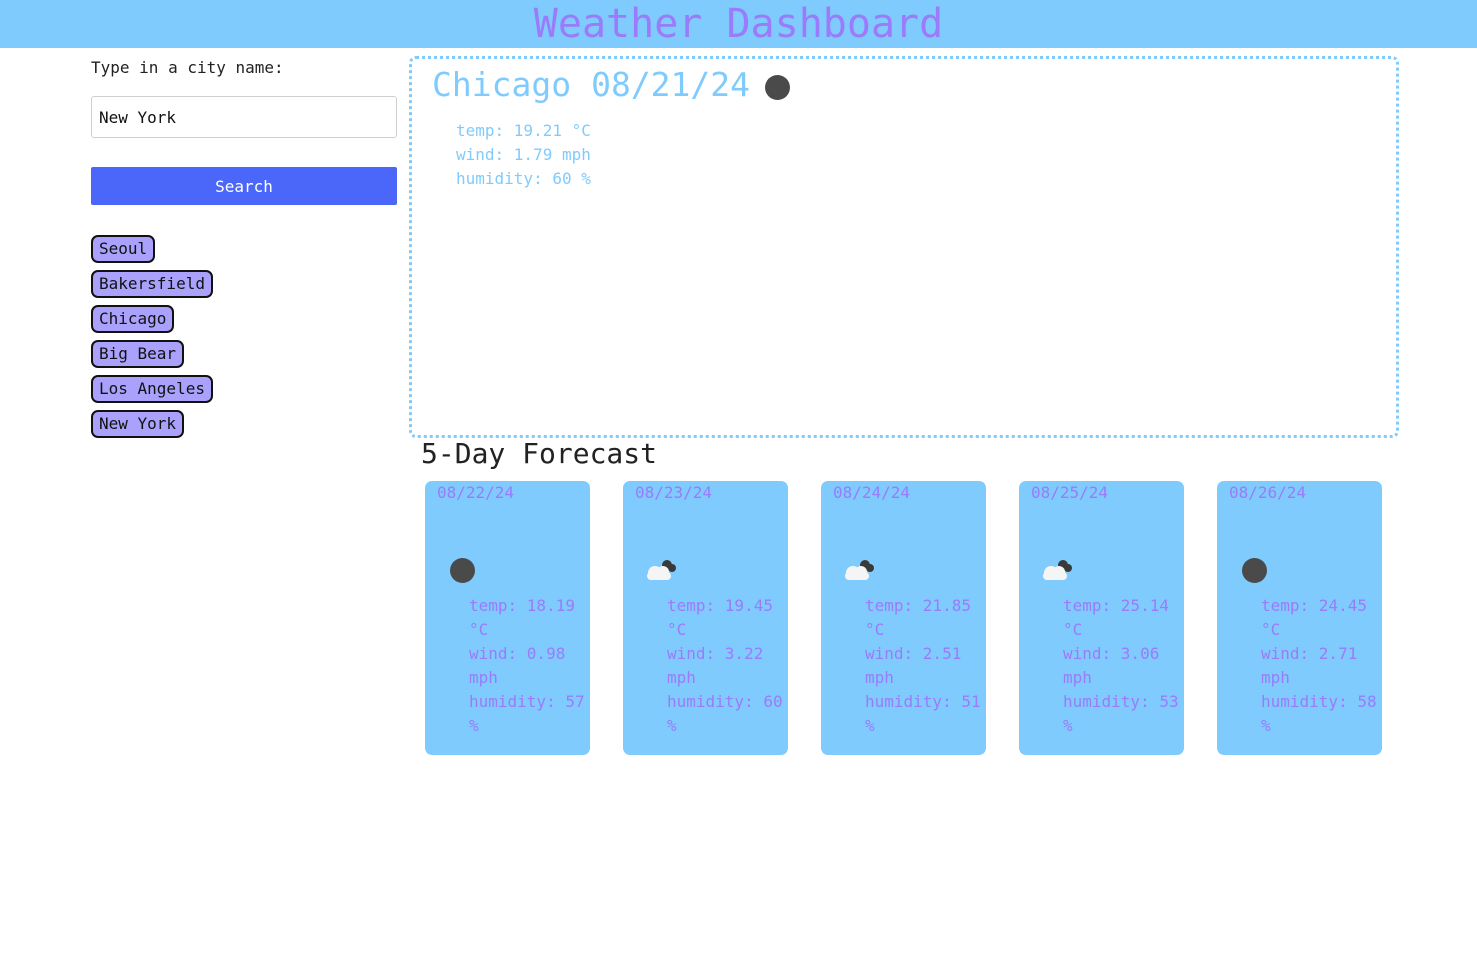 This screenshot has width=1477, height=959. Describe the element at coordinates (152, 284) in the screenshot. I see `history-button-bakersfield: Bakersfield` at that location.